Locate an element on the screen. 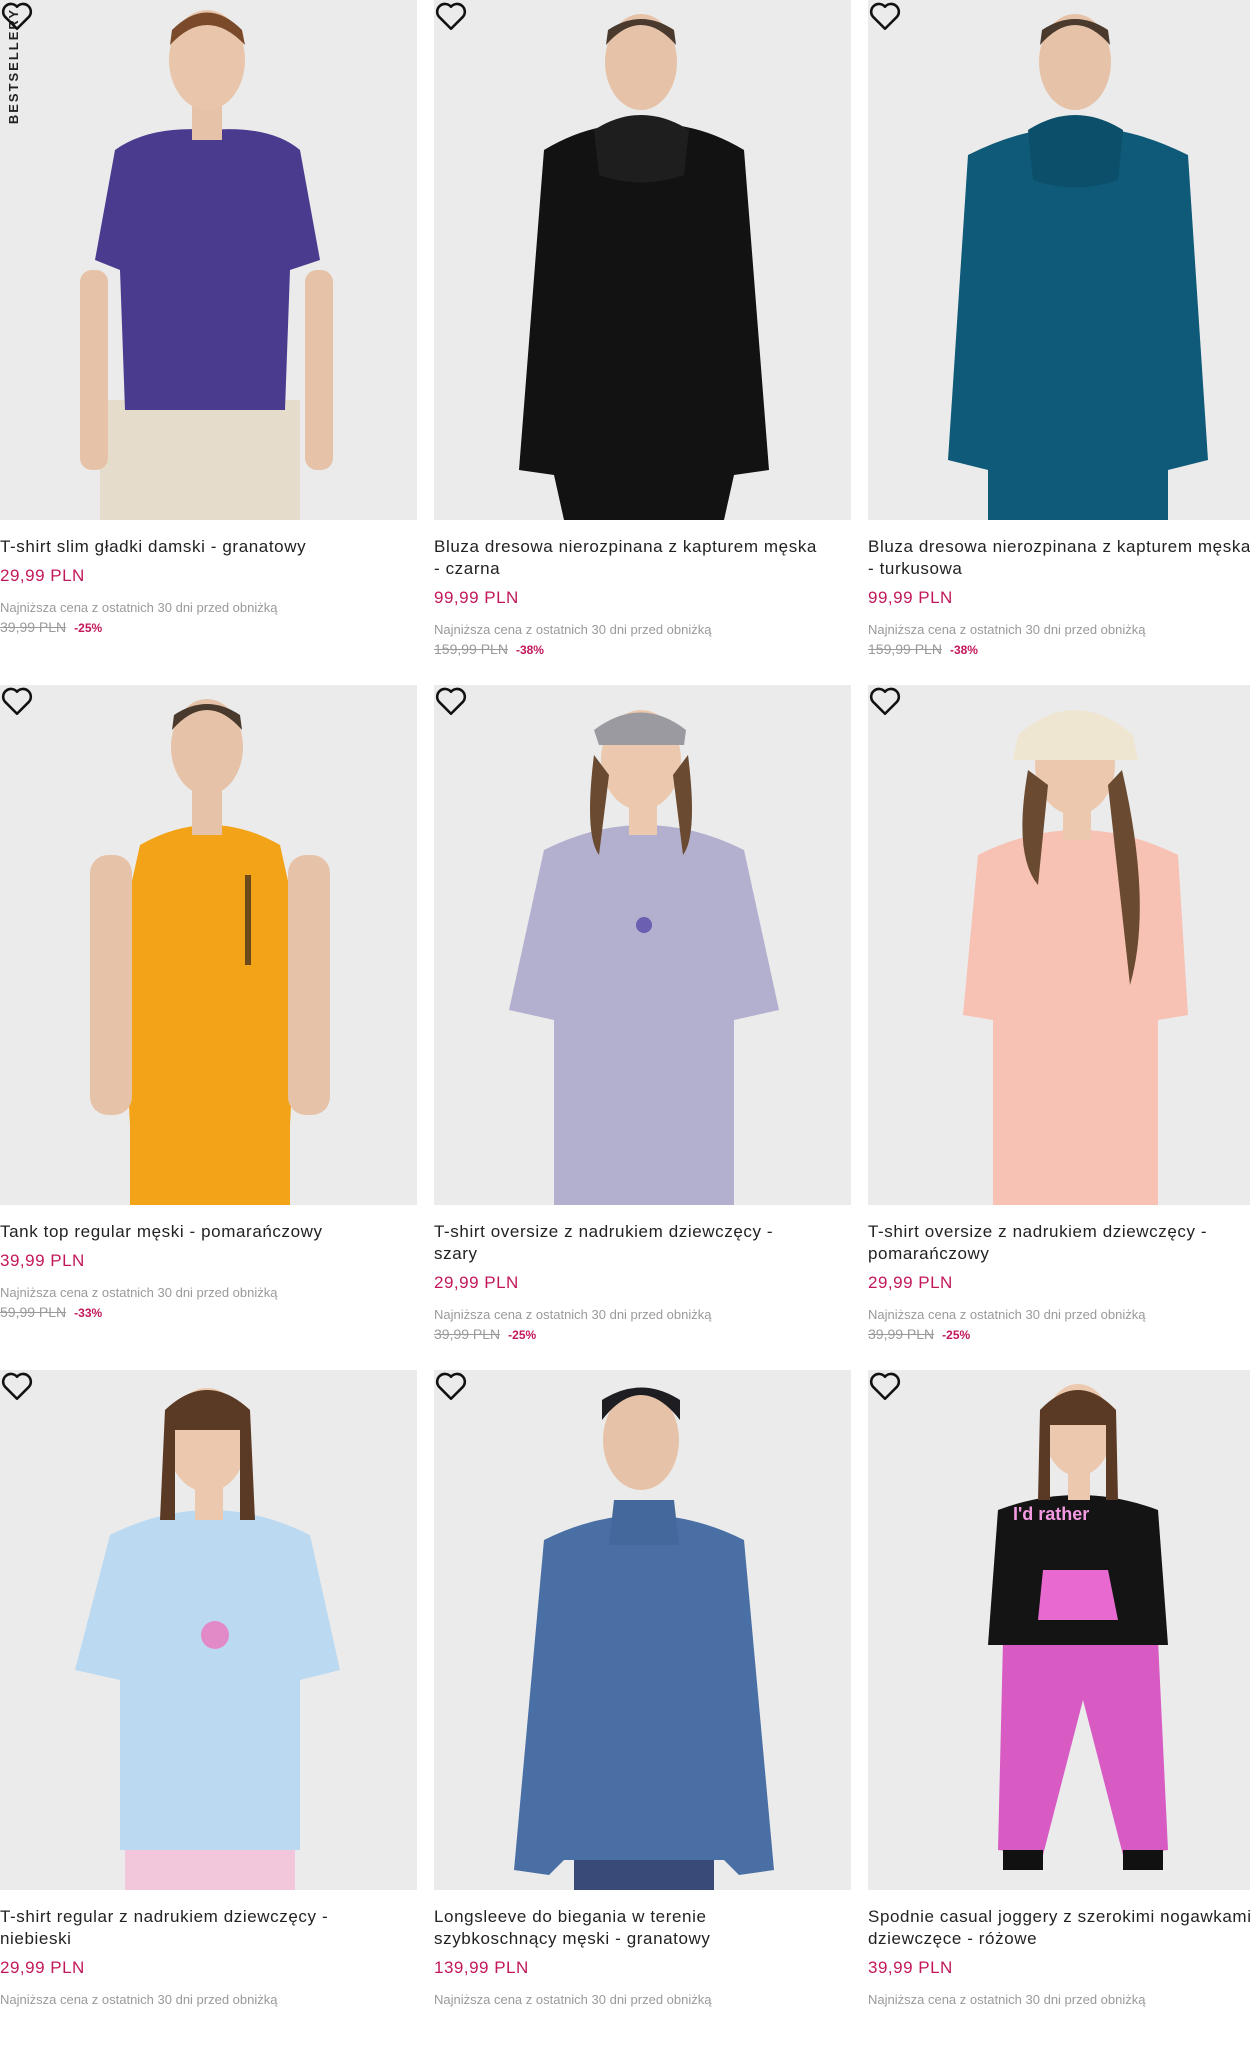 Image resolution: width=1250 pixels, height=2055 pixels. product-image: BESTSELLERY is located at coordinates (208, 260).